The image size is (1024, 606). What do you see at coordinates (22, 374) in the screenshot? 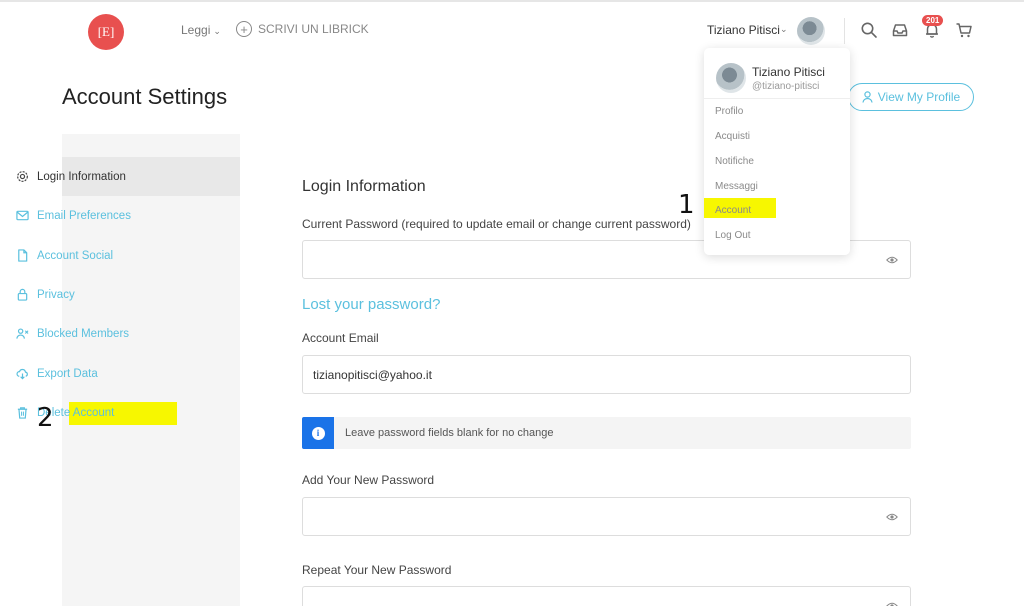
I see `cloud-download-icon` at bounding box center [22, 374].